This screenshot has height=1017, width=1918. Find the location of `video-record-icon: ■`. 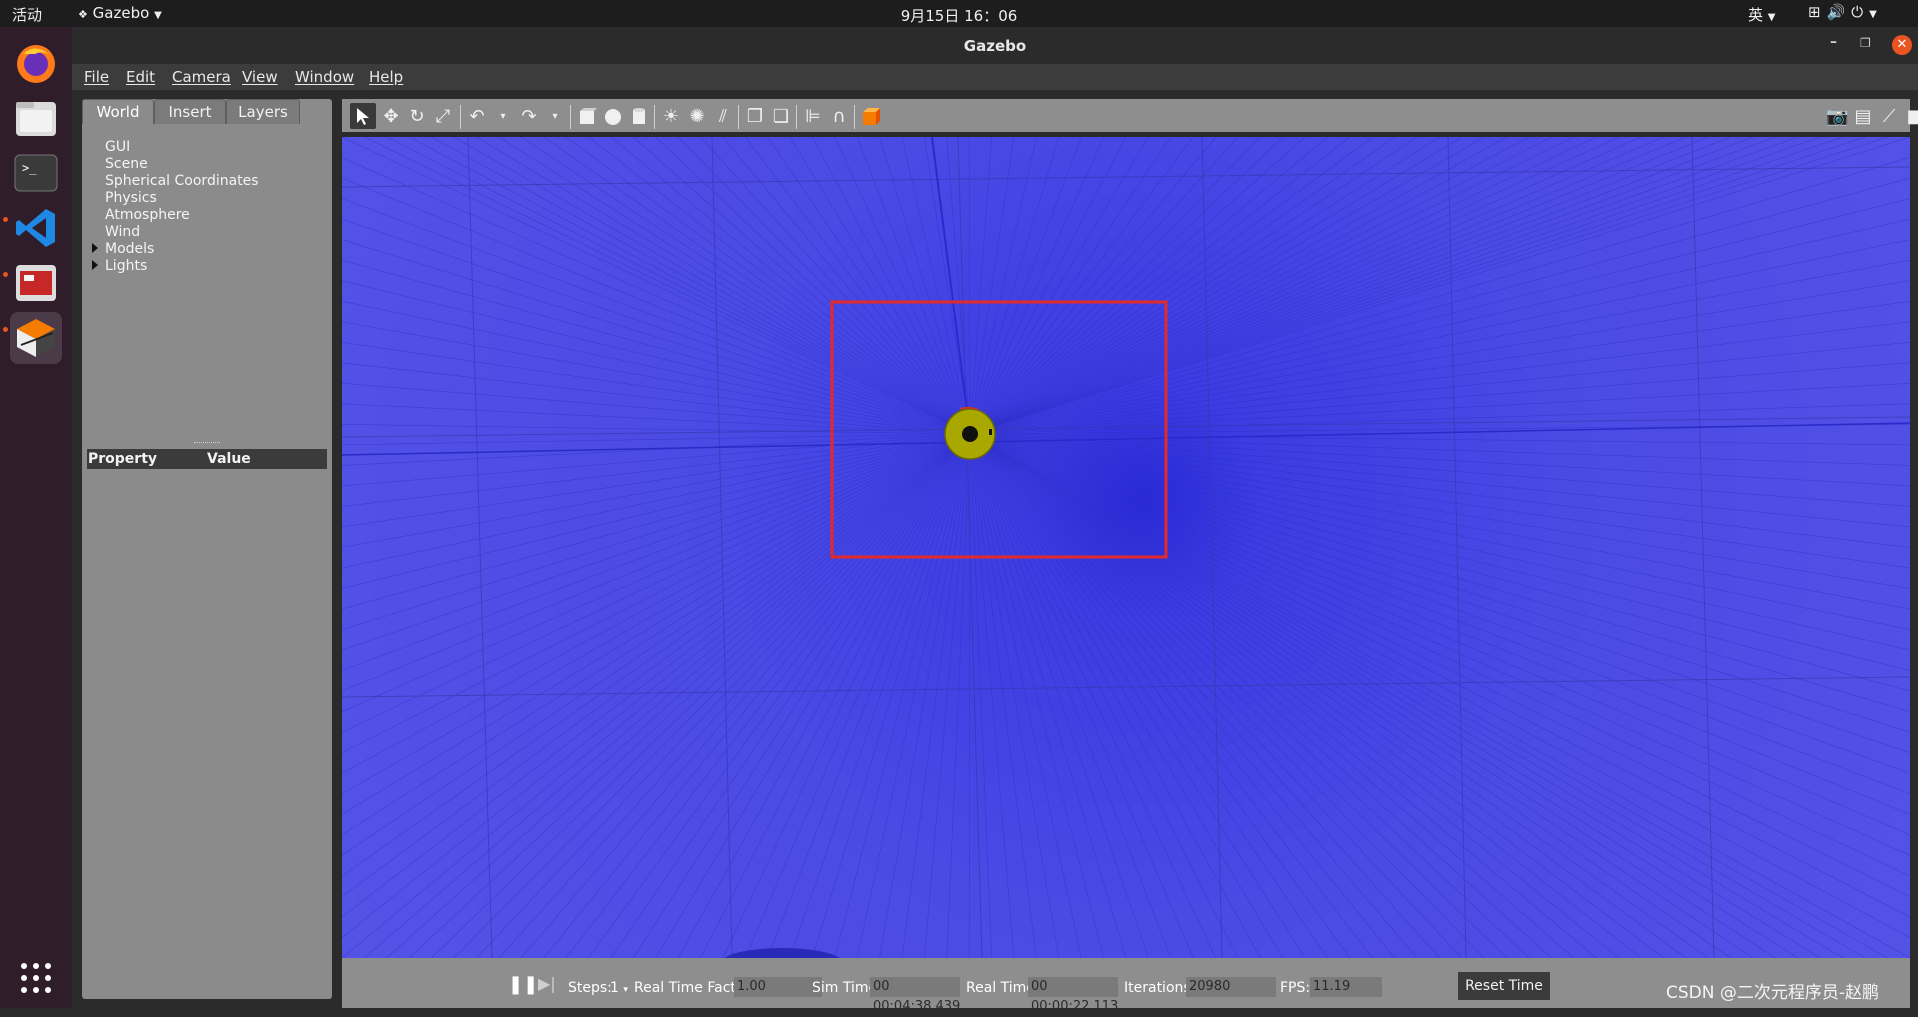

video-record-icon: ■ is located at coordinates (1911, 117).